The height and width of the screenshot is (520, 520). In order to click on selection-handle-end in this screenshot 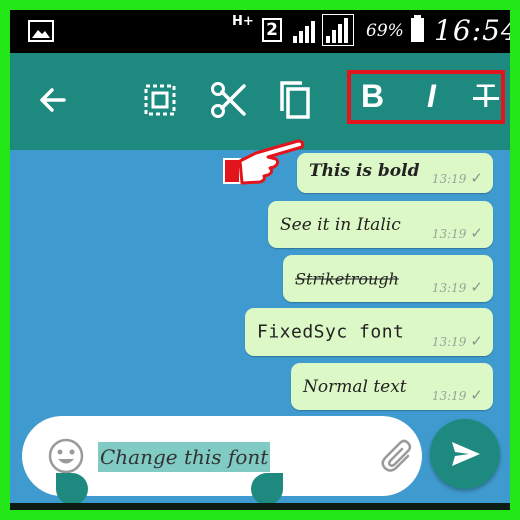, I will do `click(267, 489)`.